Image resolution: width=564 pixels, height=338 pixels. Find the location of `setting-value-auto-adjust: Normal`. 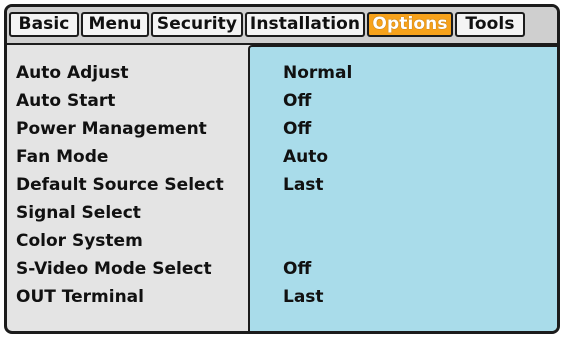

setting-value-auto-adjust: Normal is located at coordinates (317, 73).